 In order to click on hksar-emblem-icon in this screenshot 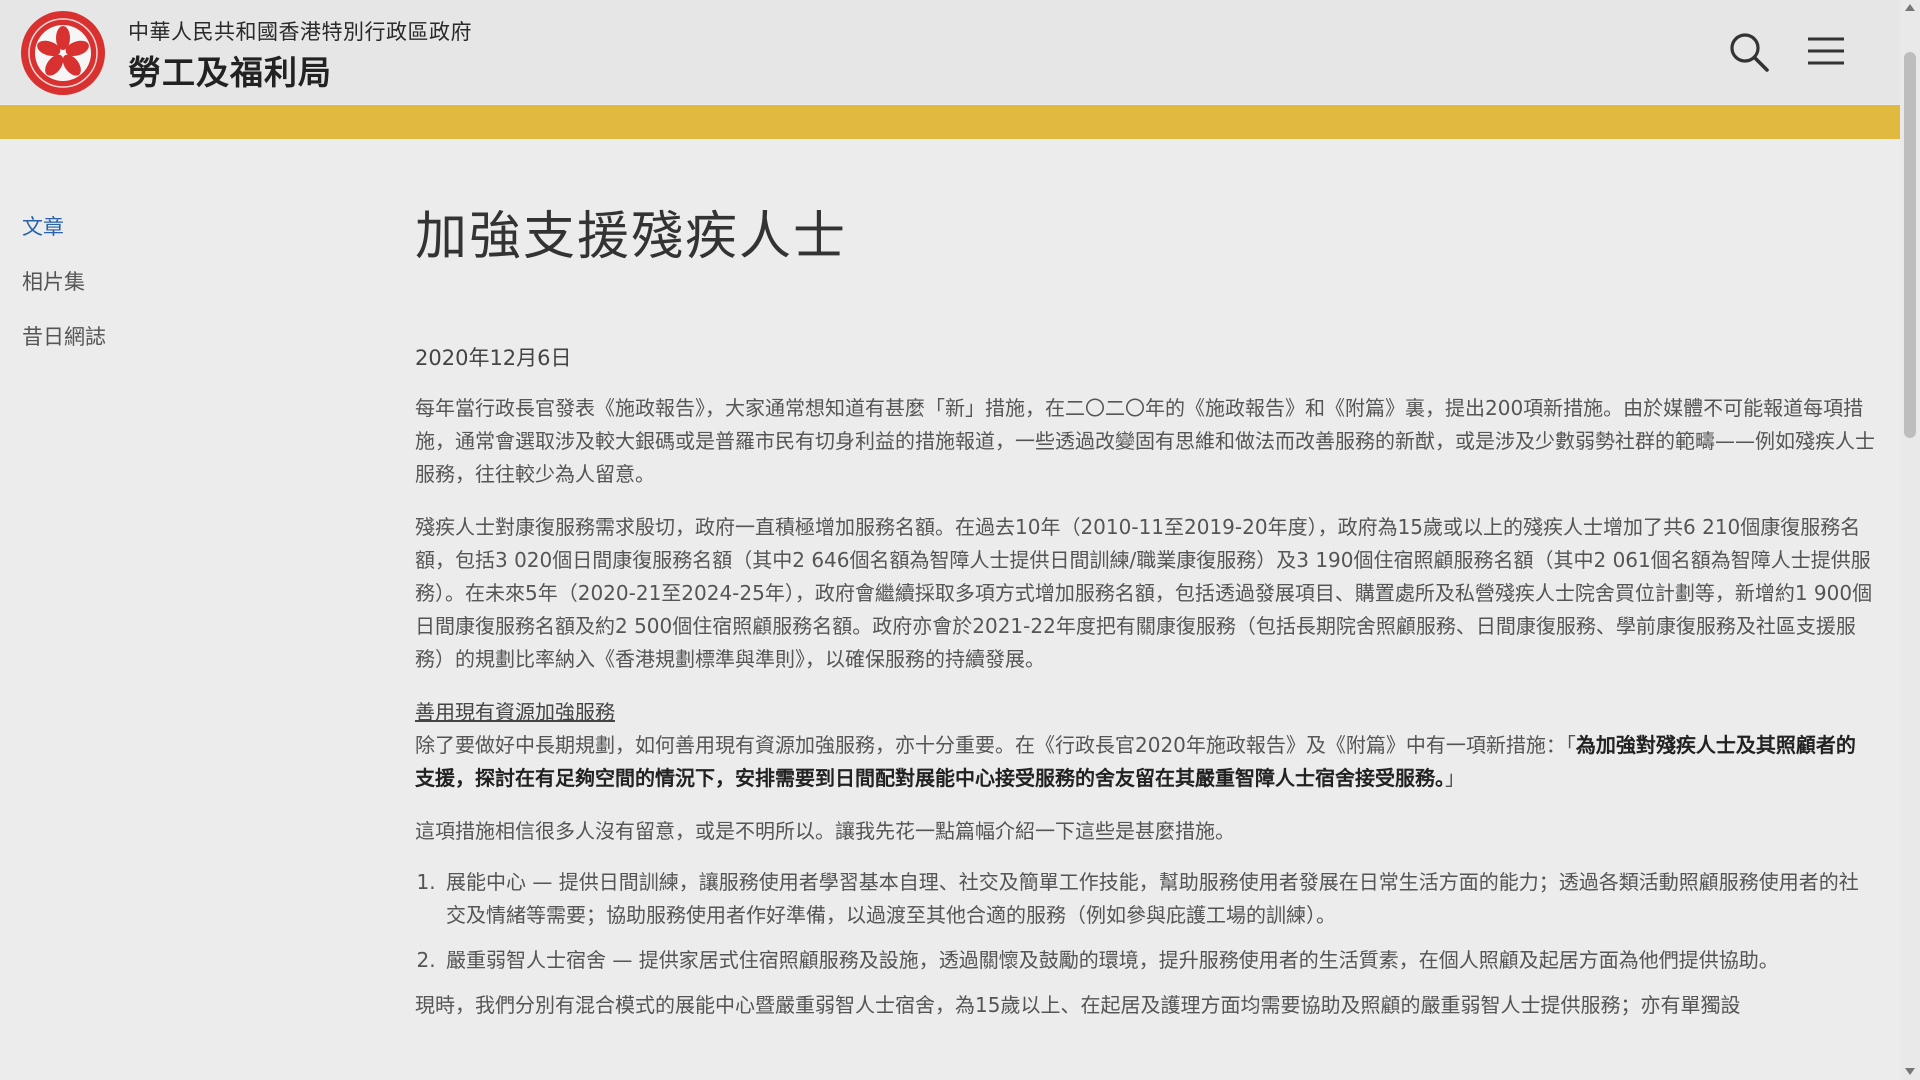, I will do `click(63, 53)`.